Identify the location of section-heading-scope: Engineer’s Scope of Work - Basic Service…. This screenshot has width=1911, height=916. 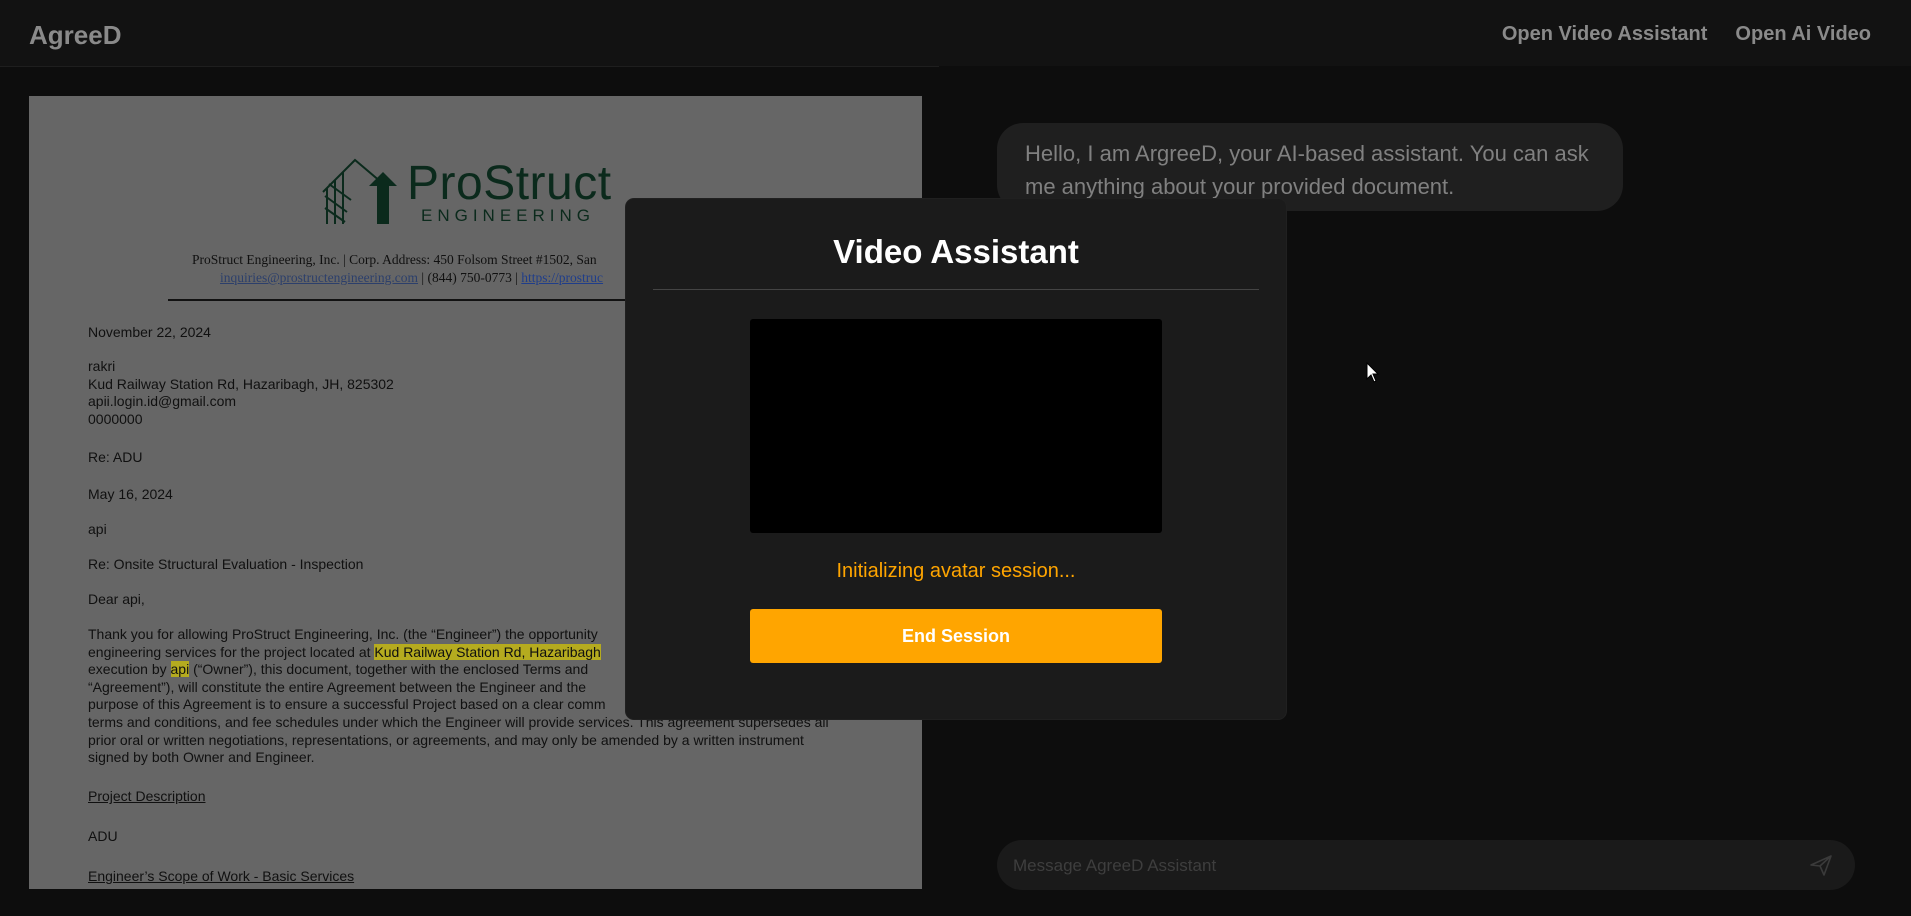
(221, 876).